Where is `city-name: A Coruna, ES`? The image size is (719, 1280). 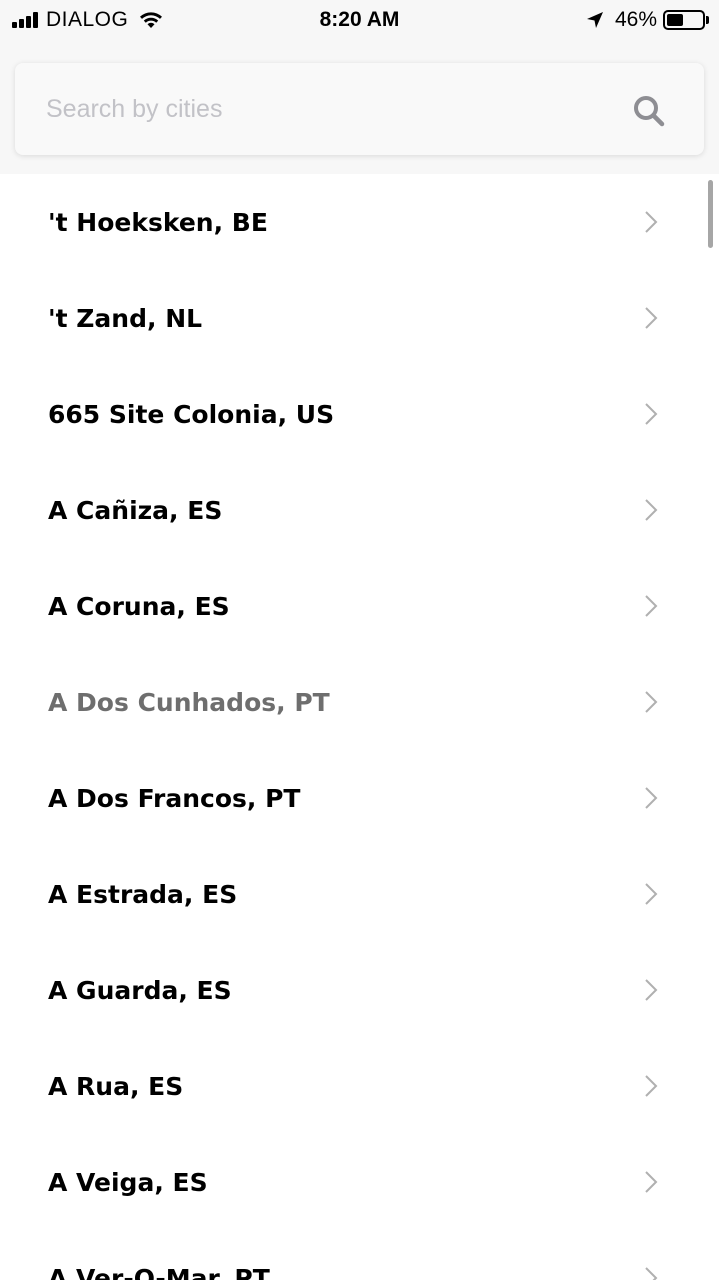 city-name: A Coruna, ES is located at coordinates (139, 606).